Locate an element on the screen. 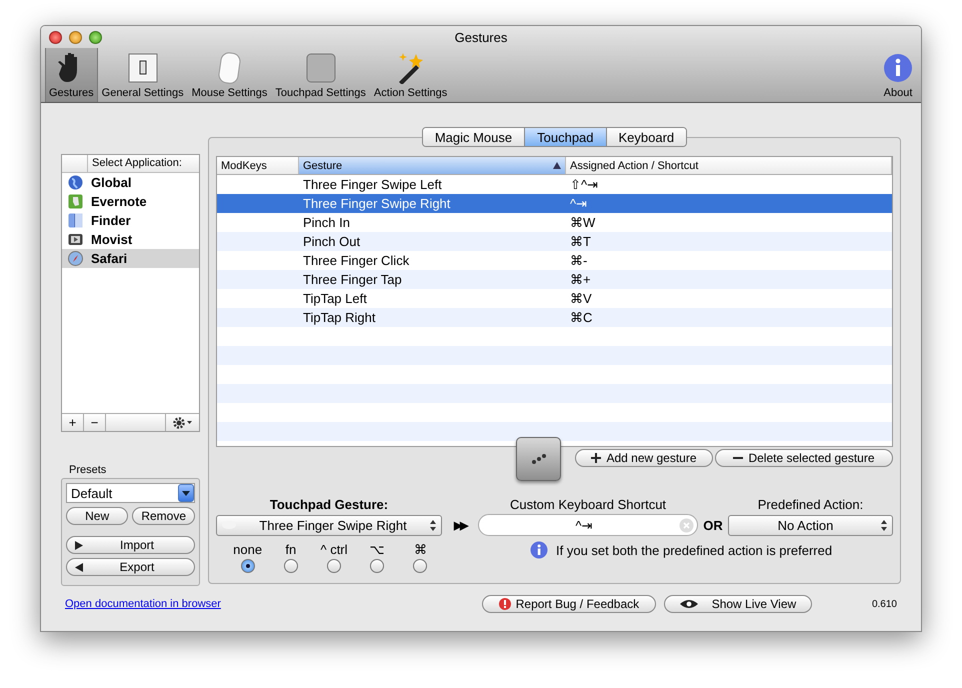  gesture-cell-text: Pinch In is located at coordinates (326, 222).